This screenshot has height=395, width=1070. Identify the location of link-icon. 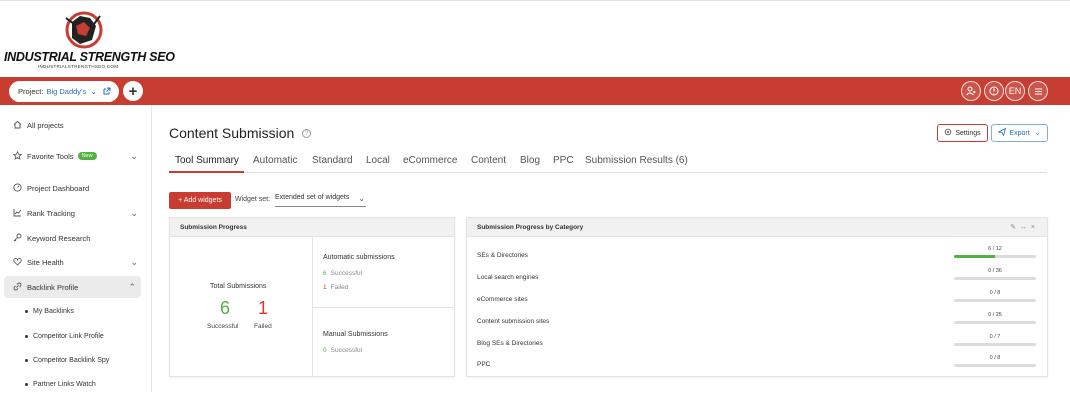
(17, 287).